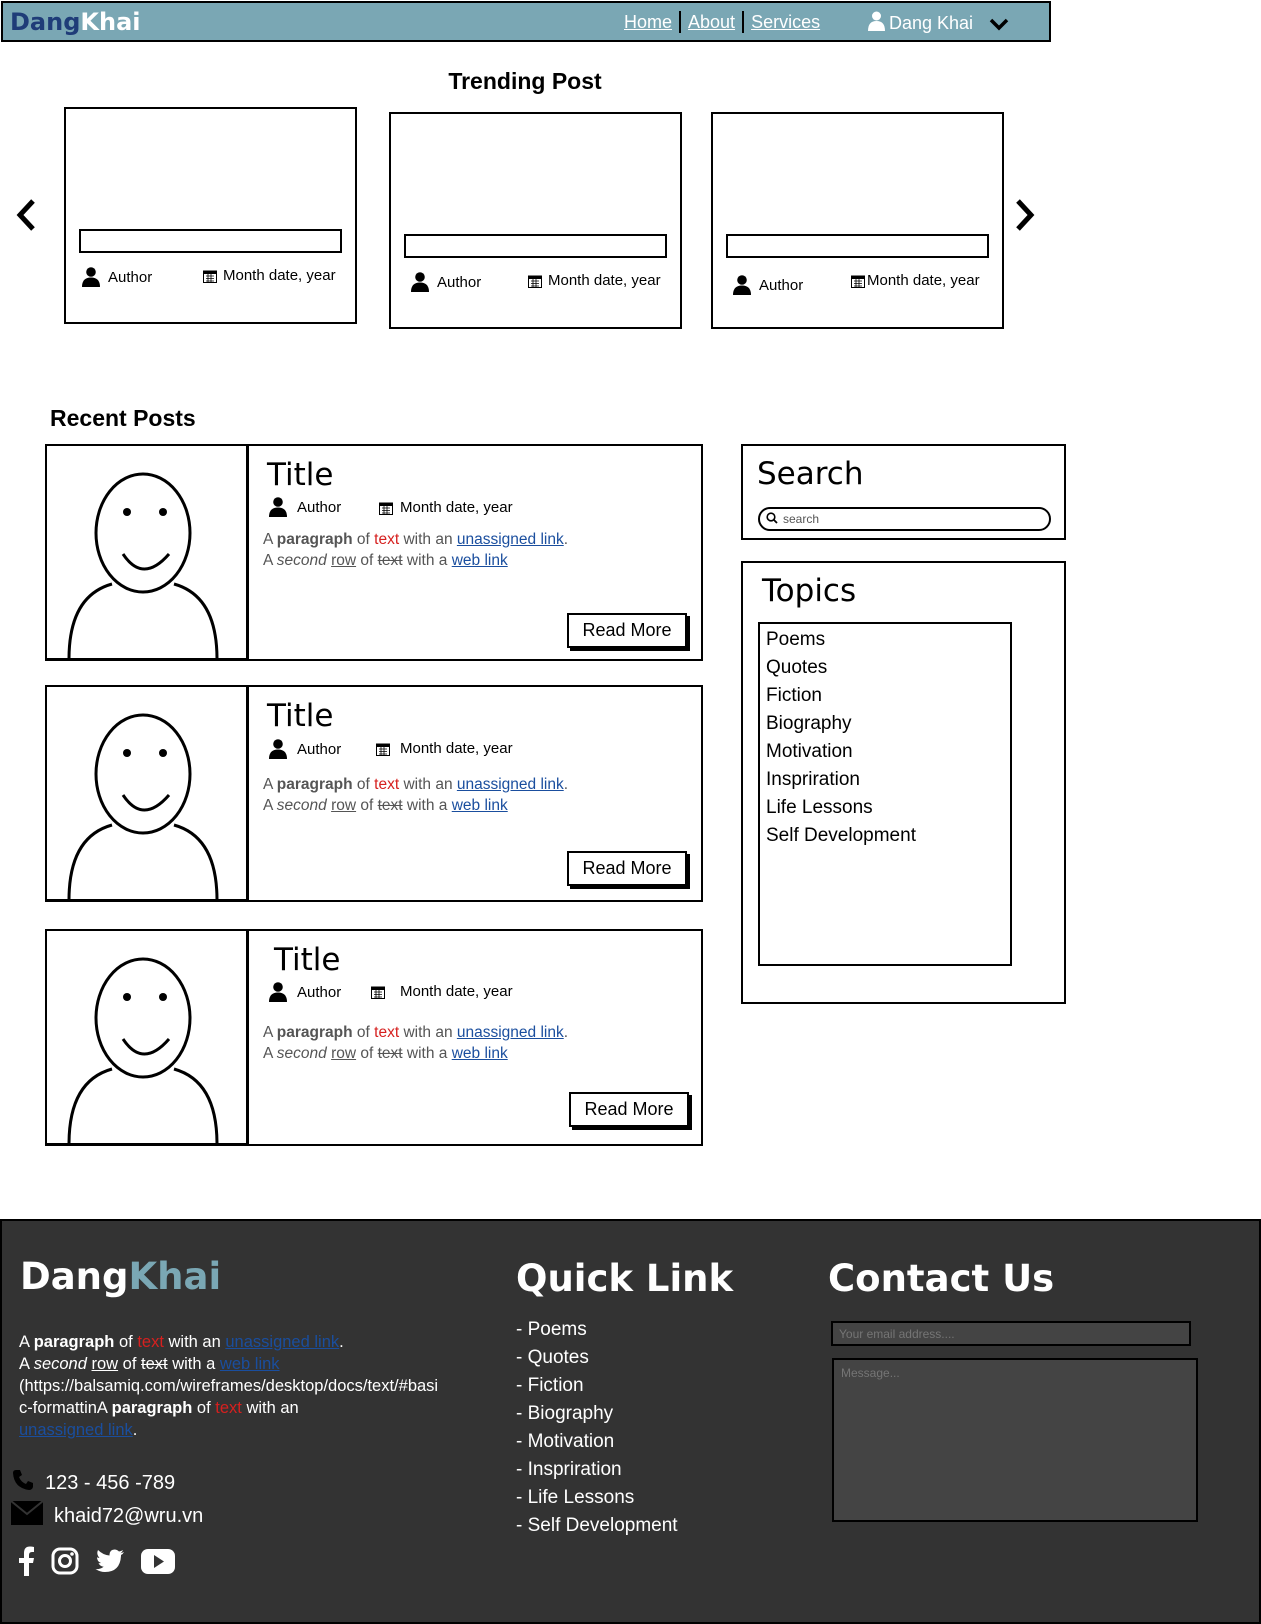  I want to click on topic-item: Fiction, so click(885, 696).